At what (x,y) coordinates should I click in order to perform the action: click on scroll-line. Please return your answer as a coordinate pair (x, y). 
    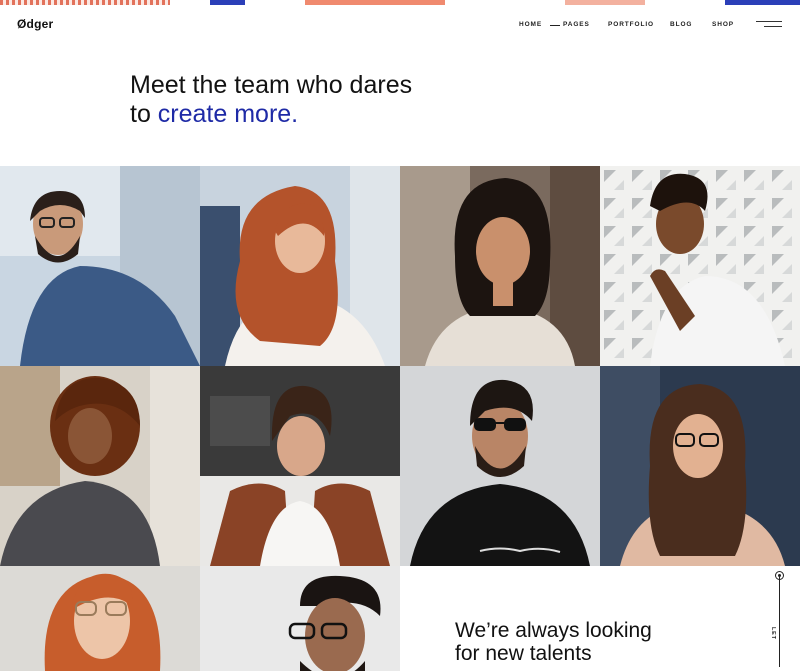
    Looking at the image, I should click on (779, 622).